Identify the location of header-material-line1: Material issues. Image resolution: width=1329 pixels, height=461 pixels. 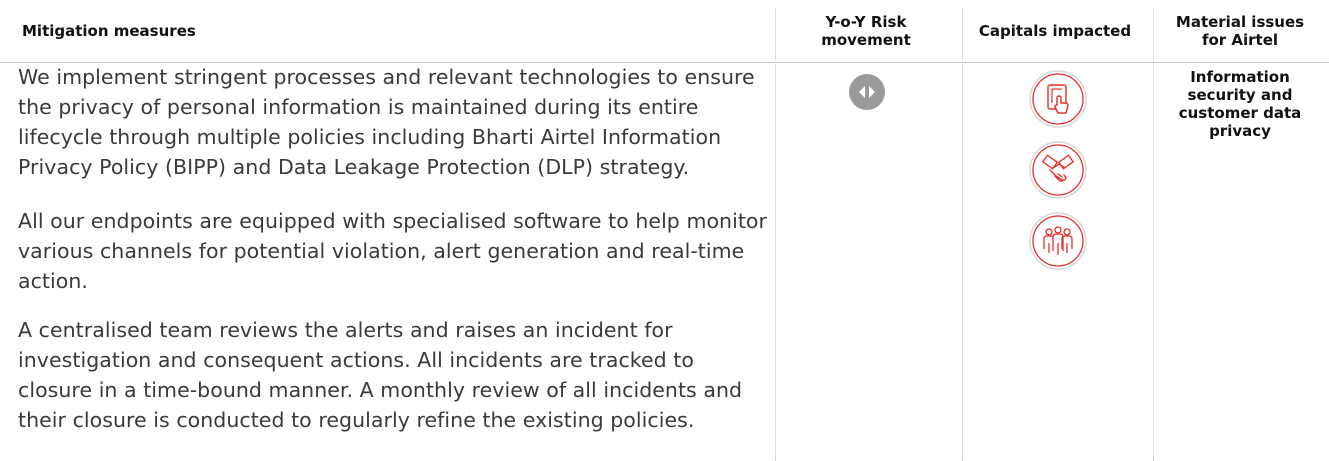
(1240, 22).